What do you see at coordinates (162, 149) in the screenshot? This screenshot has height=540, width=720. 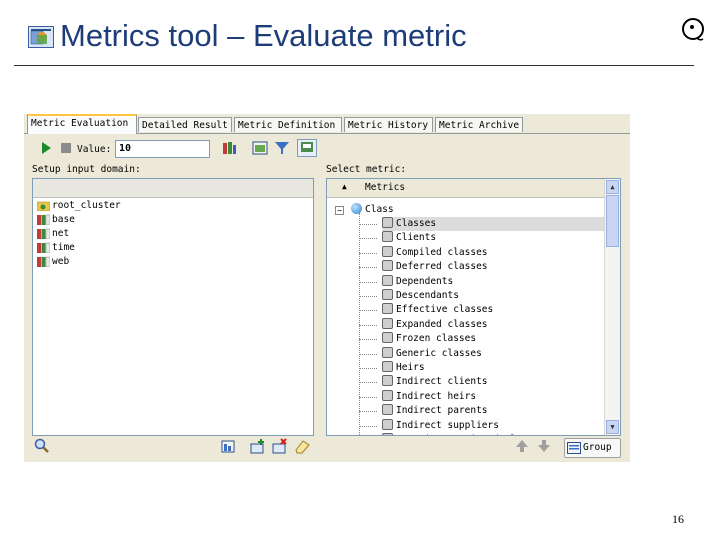 I see `value-field: 10` at bounding box center [162, 149].